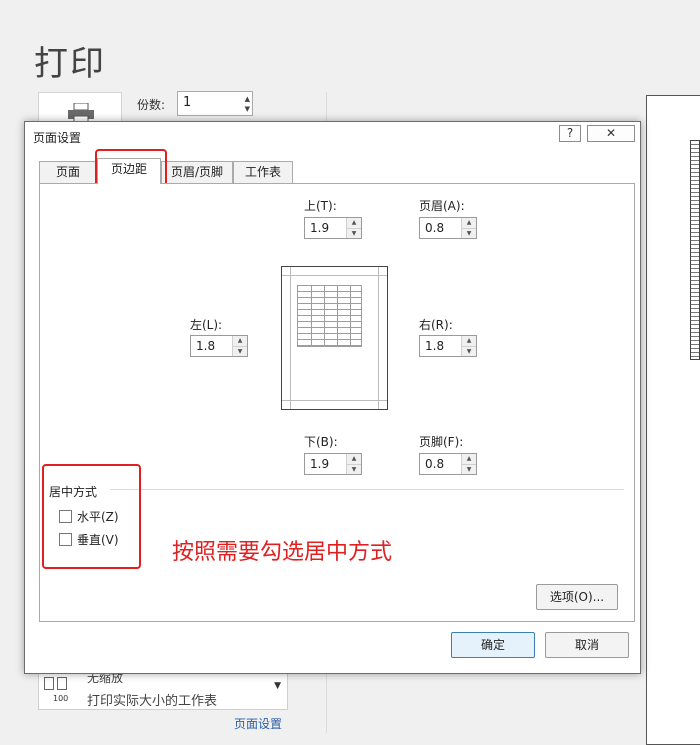  What do you see at coordinates (49, 683) in the screenshot?
I see `scaling-page-icon` at bounding box center [49, 683].